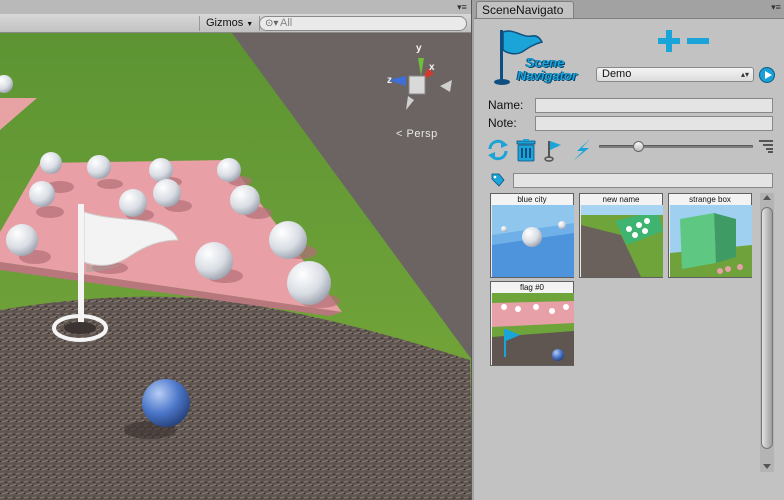  Describe the element at coordinates (669, 41) in the screenshot. I see `plus-icon` at that location.